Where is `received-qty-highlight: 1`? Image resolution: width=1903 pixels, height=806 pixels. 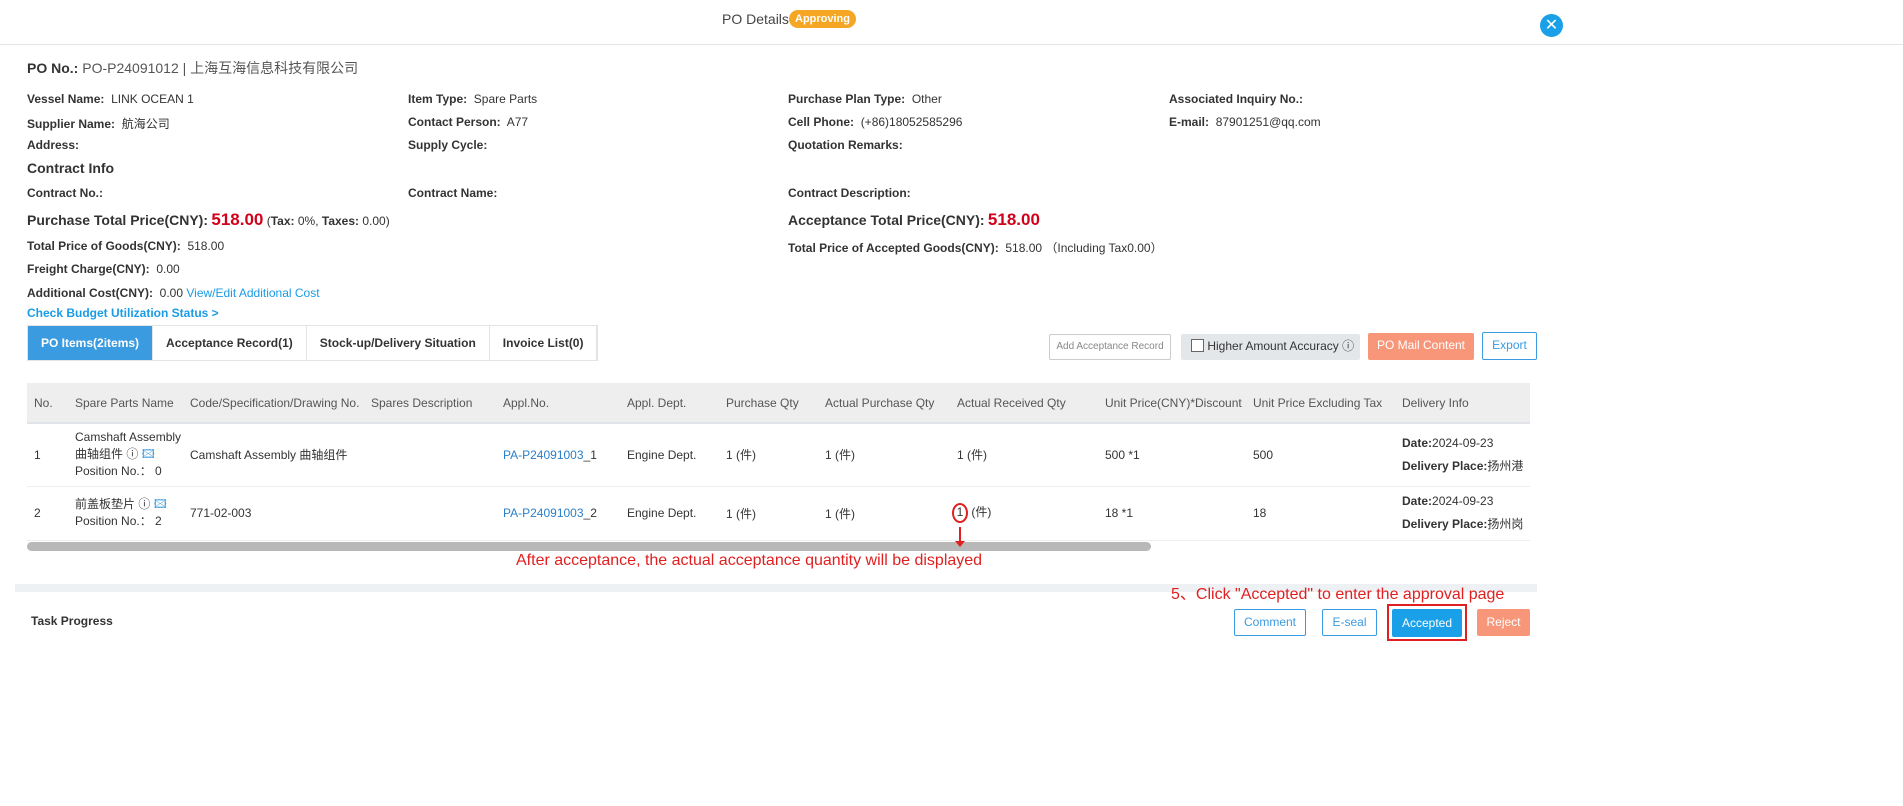
received-qty-highlight: 1 is located at coordinates (960, 513).